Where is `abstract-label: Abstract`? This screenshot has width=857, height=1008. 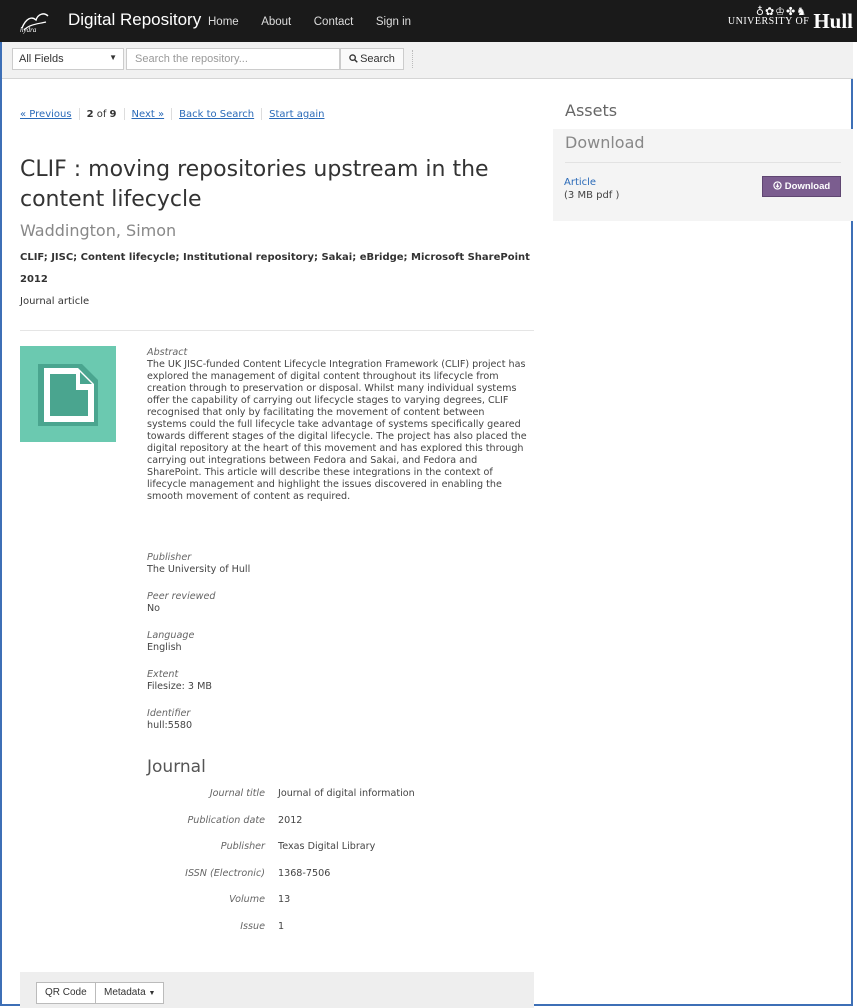
abstract-label: Abstract is located at coordinates (167, 352).